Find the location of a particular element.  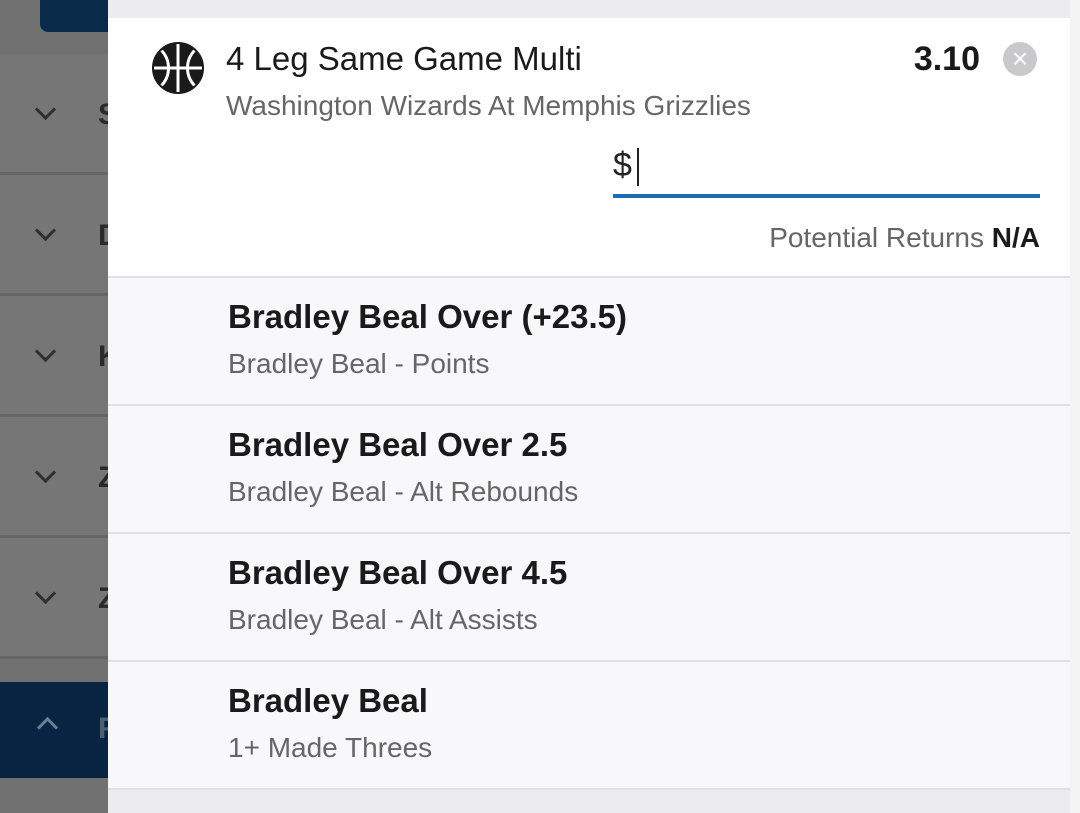

potential-returns-value: N/A is located at coordinates (1015, 237).